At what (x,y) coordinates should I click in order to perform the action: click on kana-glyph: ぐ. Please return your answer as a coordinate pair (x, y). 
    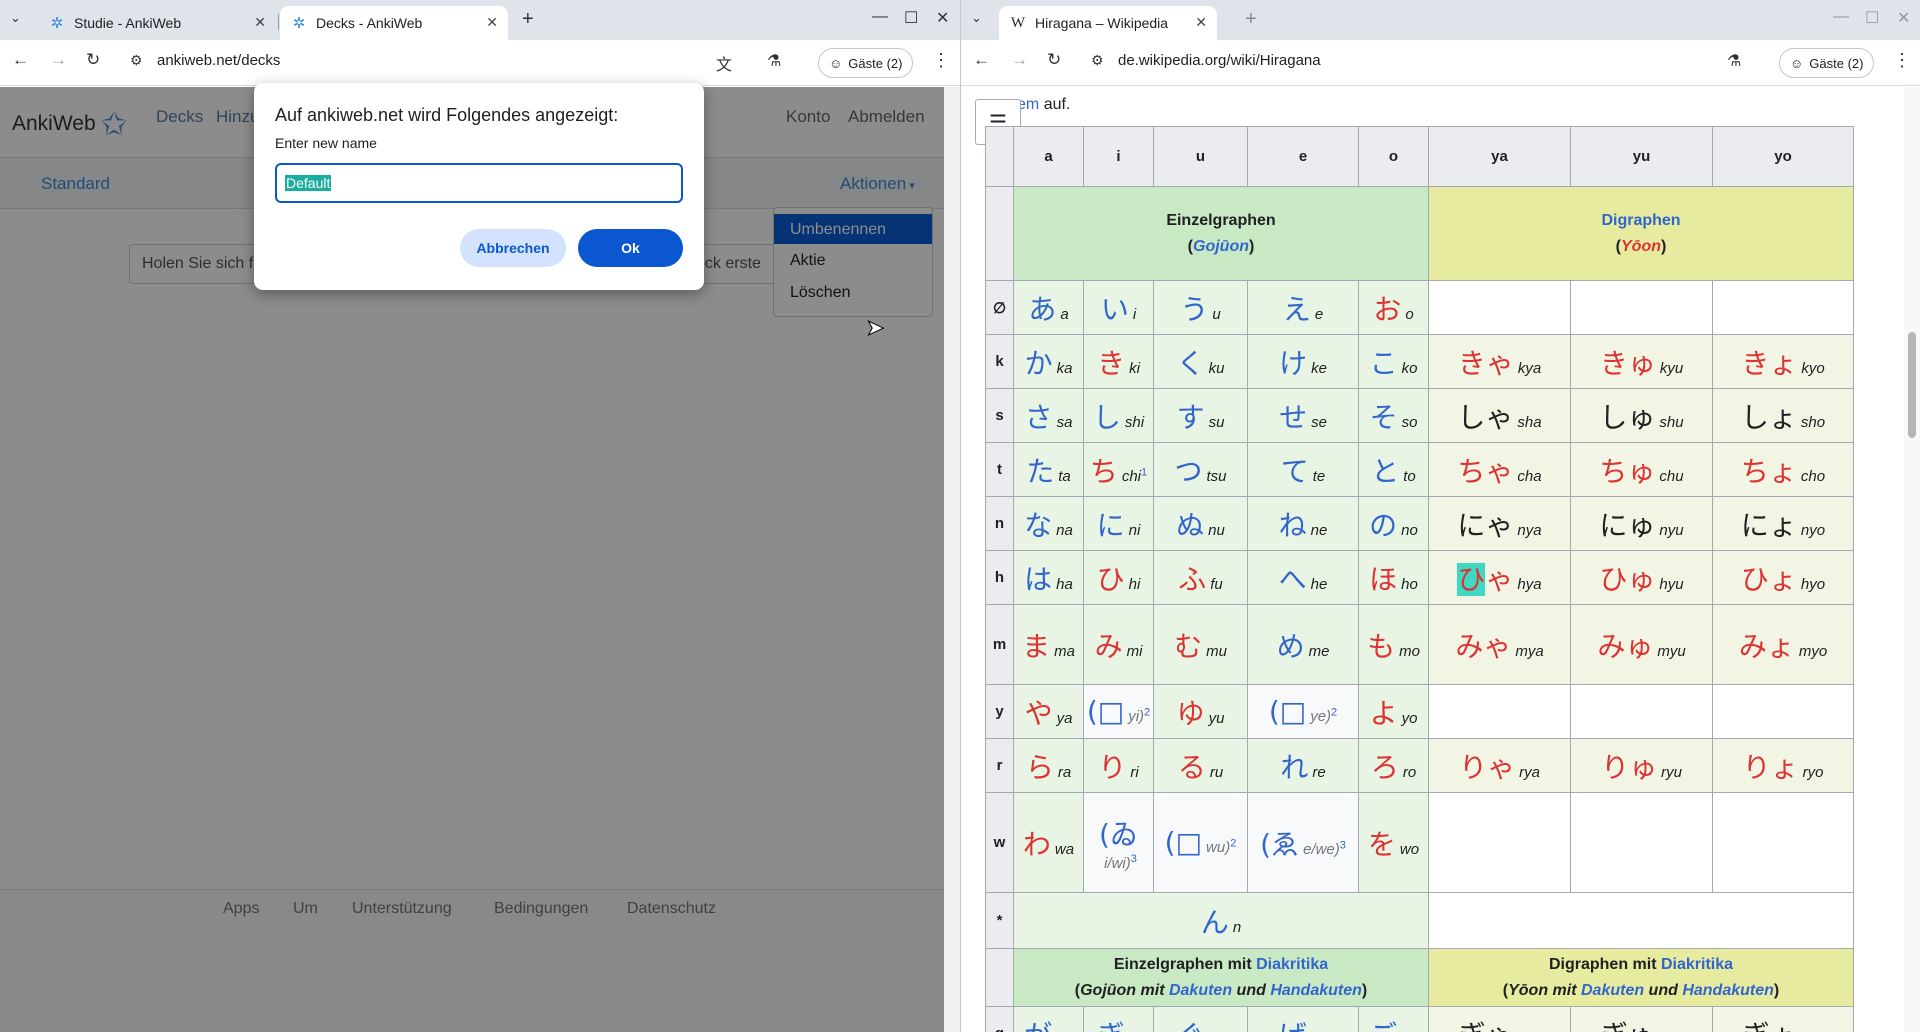
    Looking at the image, I should click on (1190, 1025).